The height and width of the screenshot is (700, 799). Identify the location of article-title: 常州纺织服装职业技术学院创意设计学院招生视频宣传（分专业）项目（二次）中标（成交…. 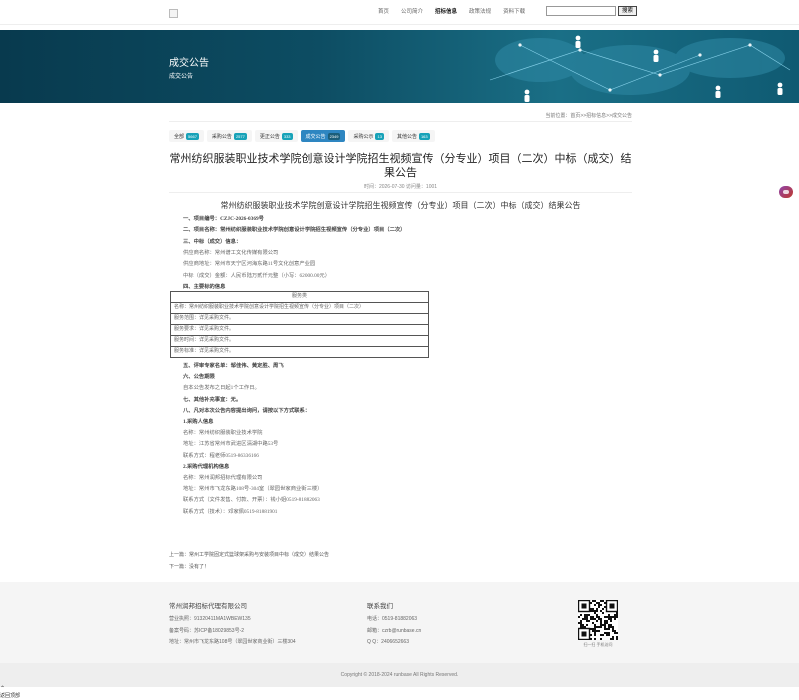
(400, 166).